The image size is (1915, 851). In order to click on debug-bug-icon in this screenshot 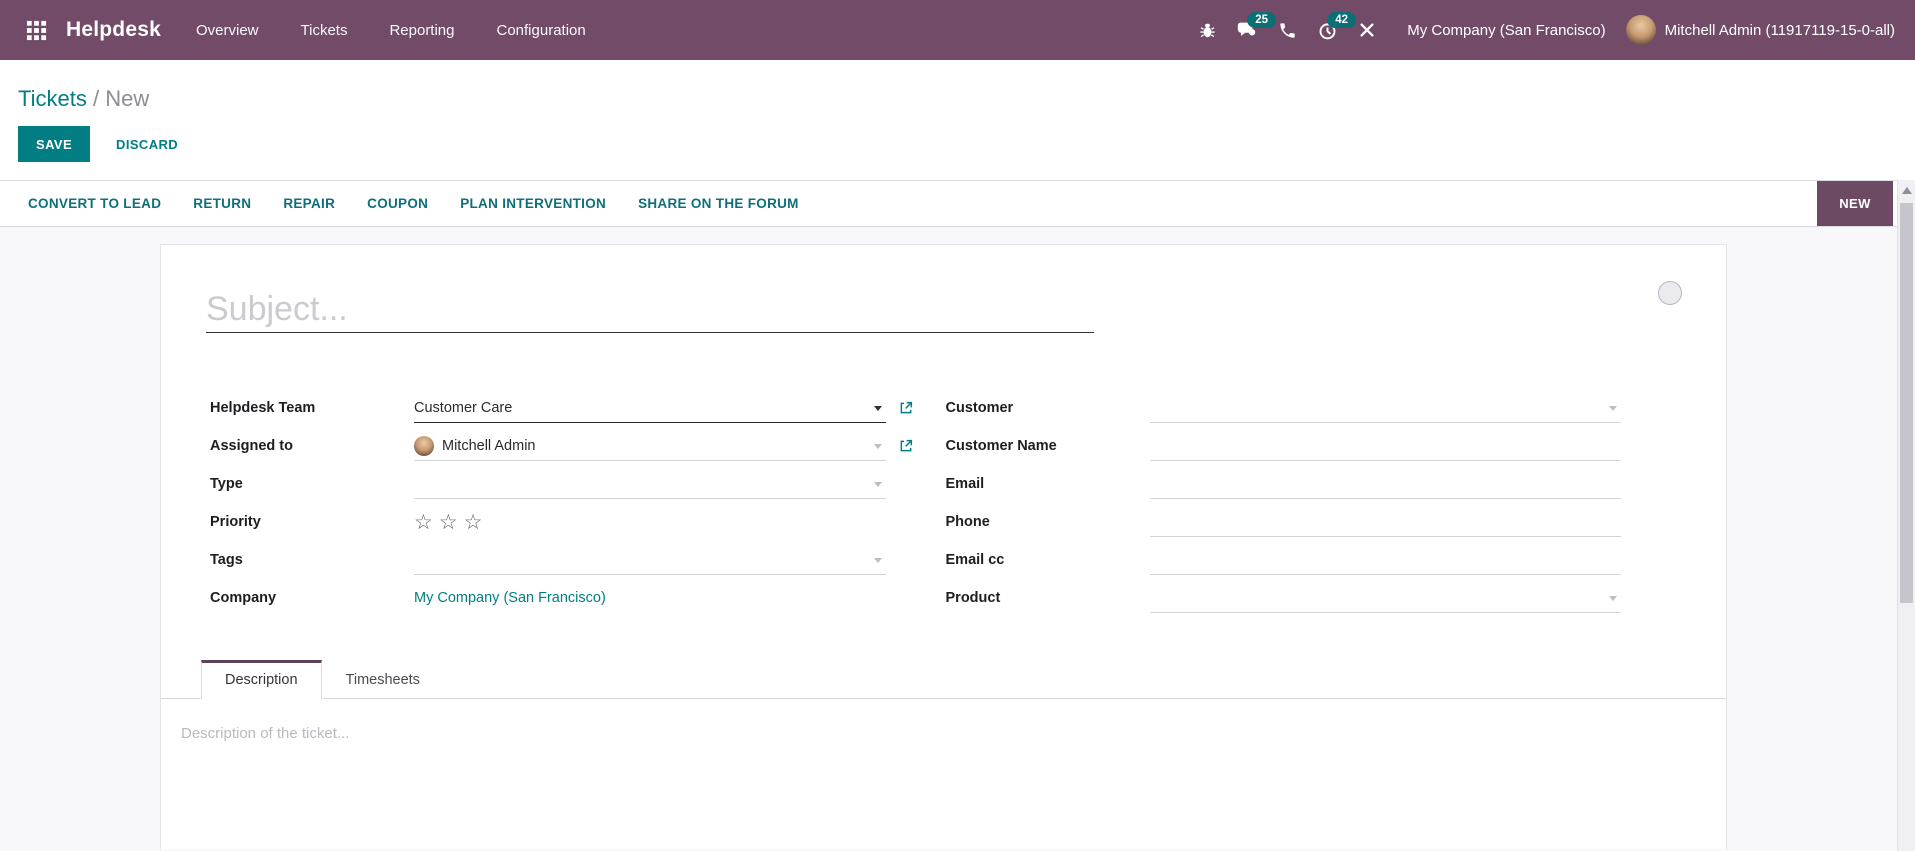, I will do `click(1207, 30)`.